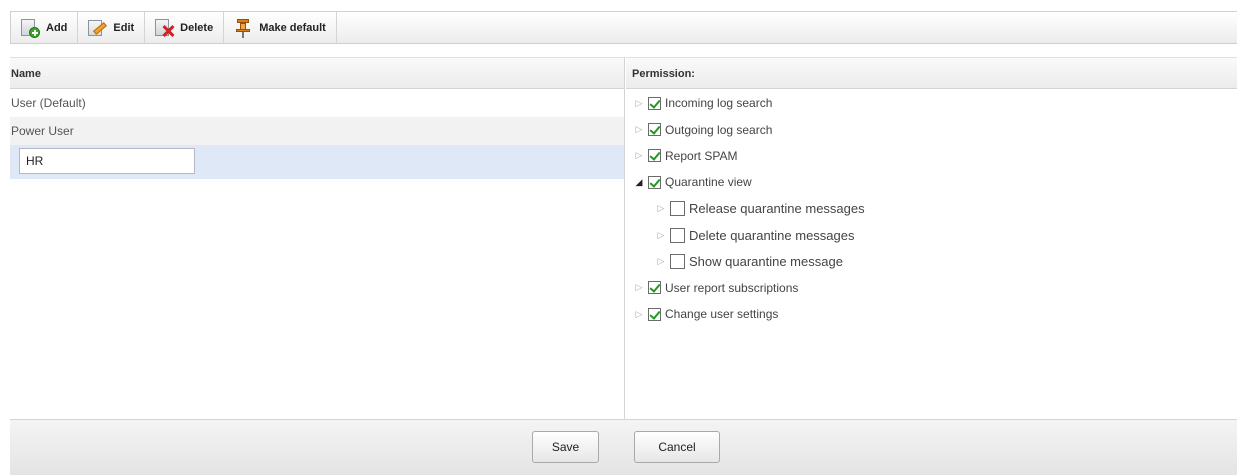  I want to click on tree-node: ▷ Release quarantine messages, so click(931, 209).